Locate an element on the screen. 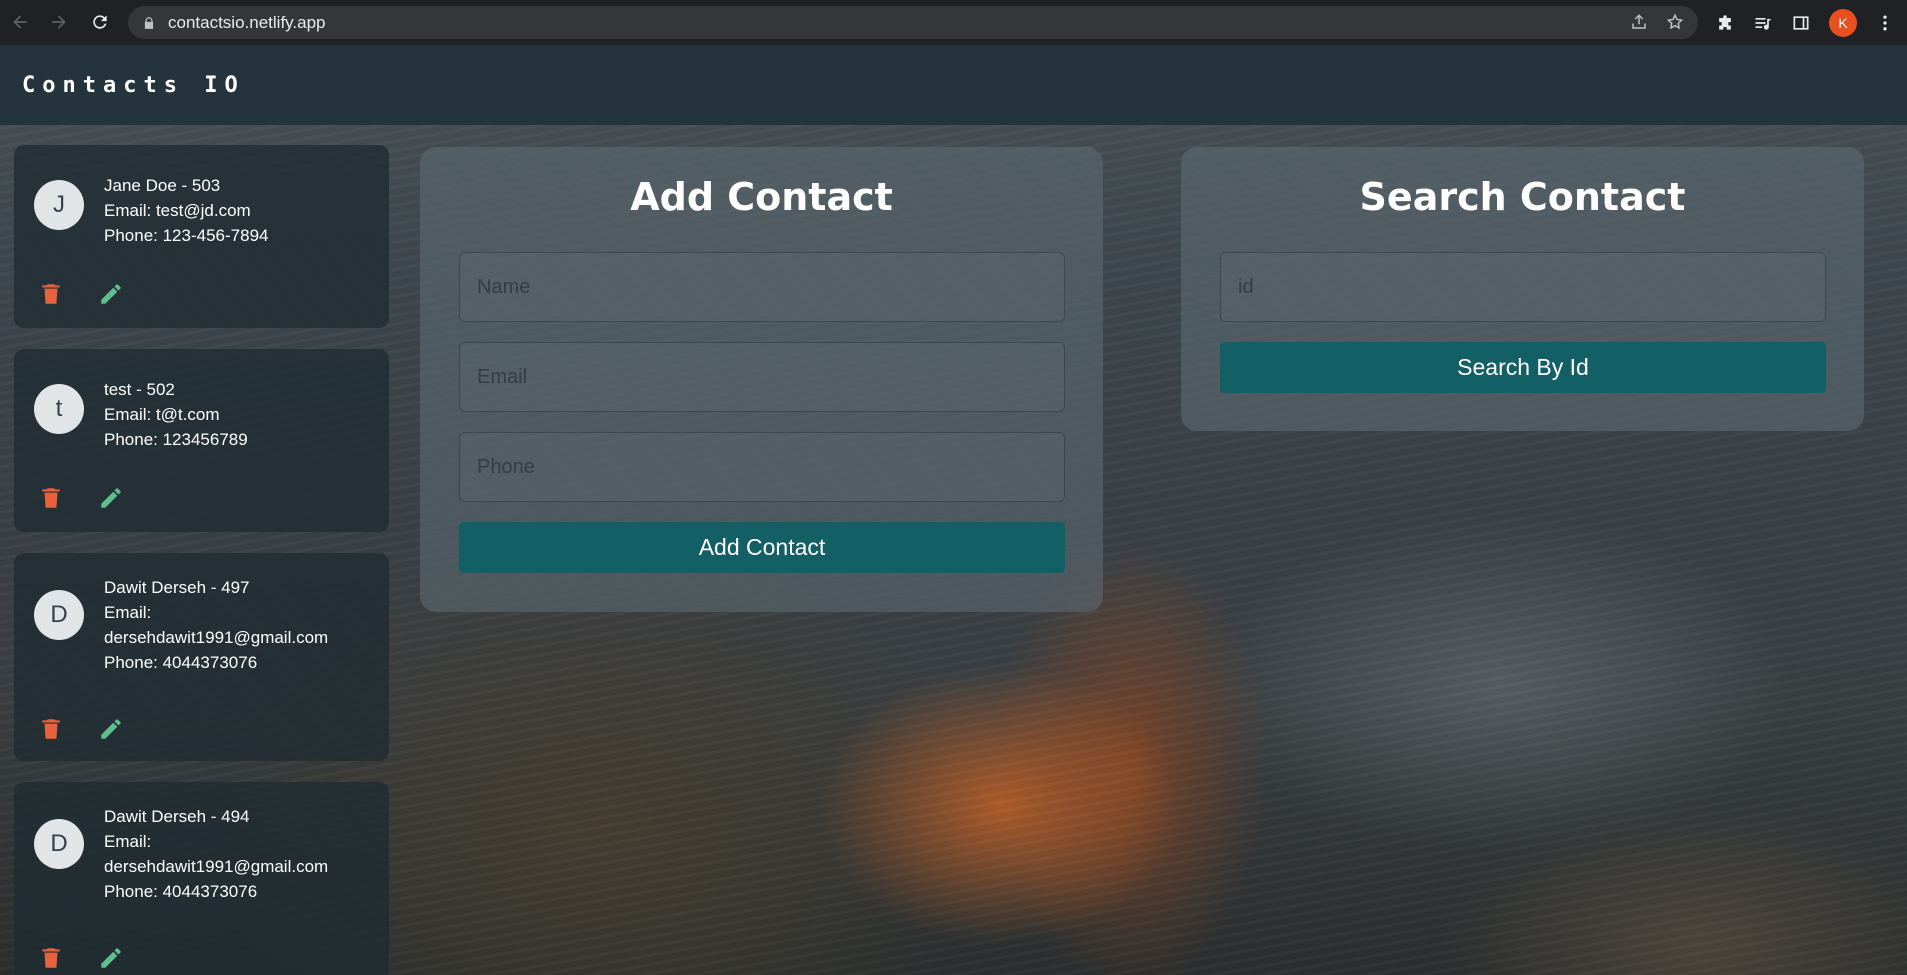 This screenshot has height=975, width=1907. side-panel-icon is located at coordinates (1801, 23).